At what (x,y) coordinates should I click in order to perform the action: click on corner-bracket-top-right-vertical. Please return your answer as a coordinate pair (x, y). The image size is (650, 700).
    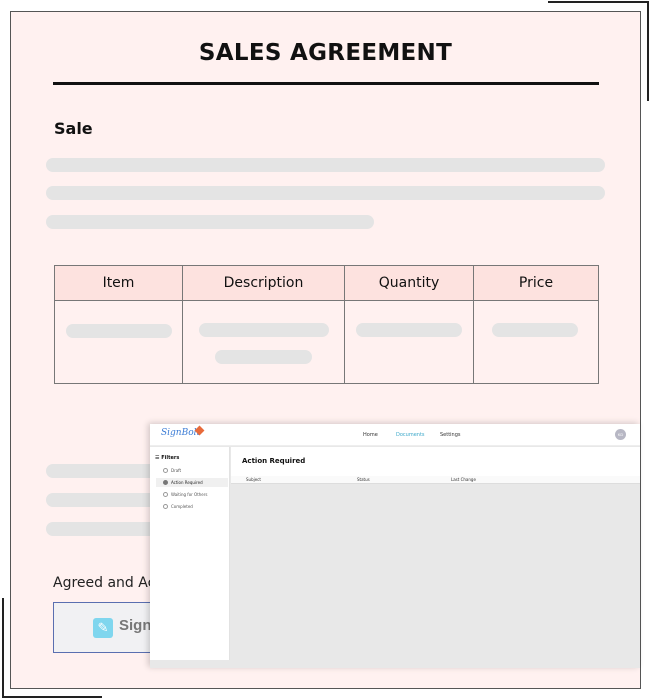
    Looking at the image, I should click on (648, 51).